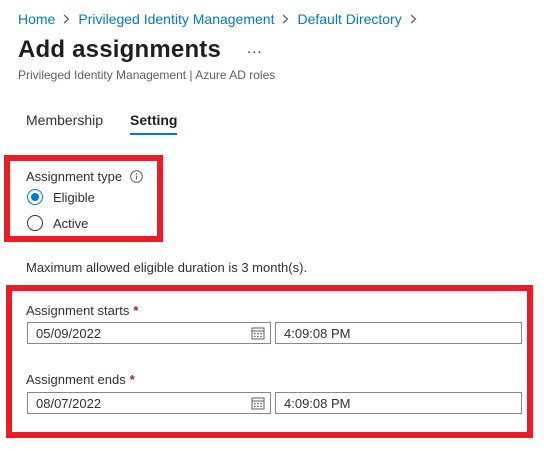 Image resolution: width=550 pixels, height=450 pixels. I want to click on assignment-starts-label: Assignment starts *, so click(82, 310).